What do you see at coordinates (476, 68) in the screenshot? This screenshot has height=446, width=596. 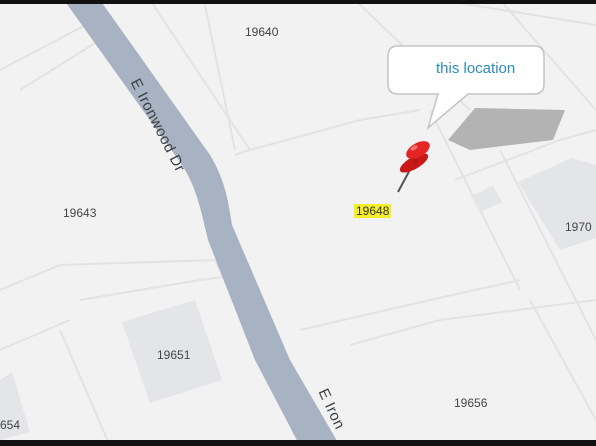 I see `callout-text: this location` at bounding box center [476, 68].